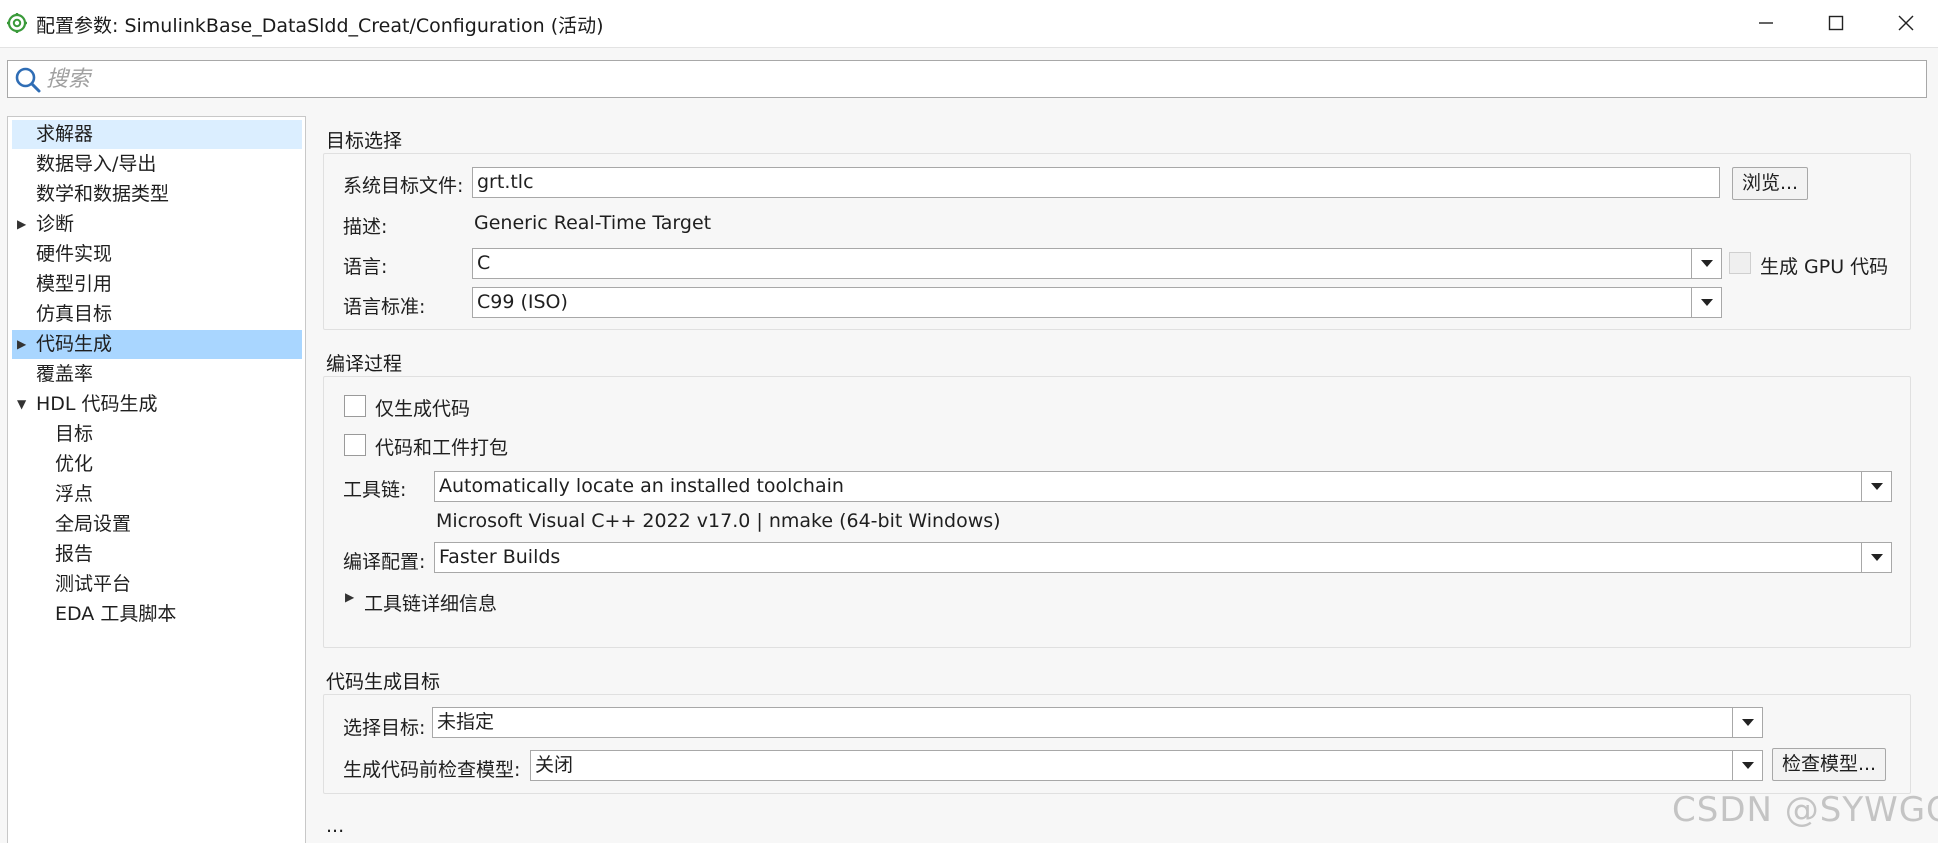  Describe the element at coordinates (593, 223) in the screenshot. I see `description-value: Generic Real-Time Target` at that location.